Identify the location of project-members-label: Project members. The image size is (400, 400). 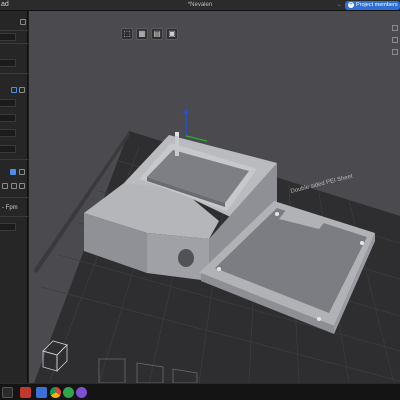
(377, 5).